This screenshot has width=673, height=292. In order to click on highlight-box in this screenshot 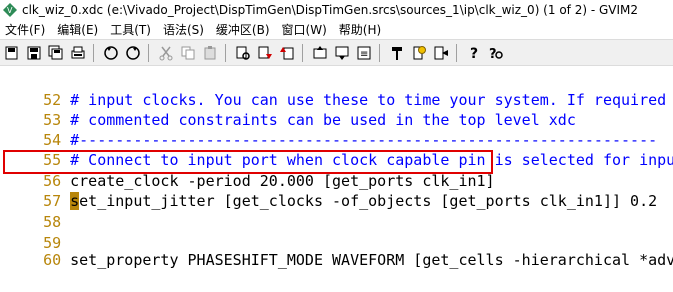, I will do `click(248, 162)`.